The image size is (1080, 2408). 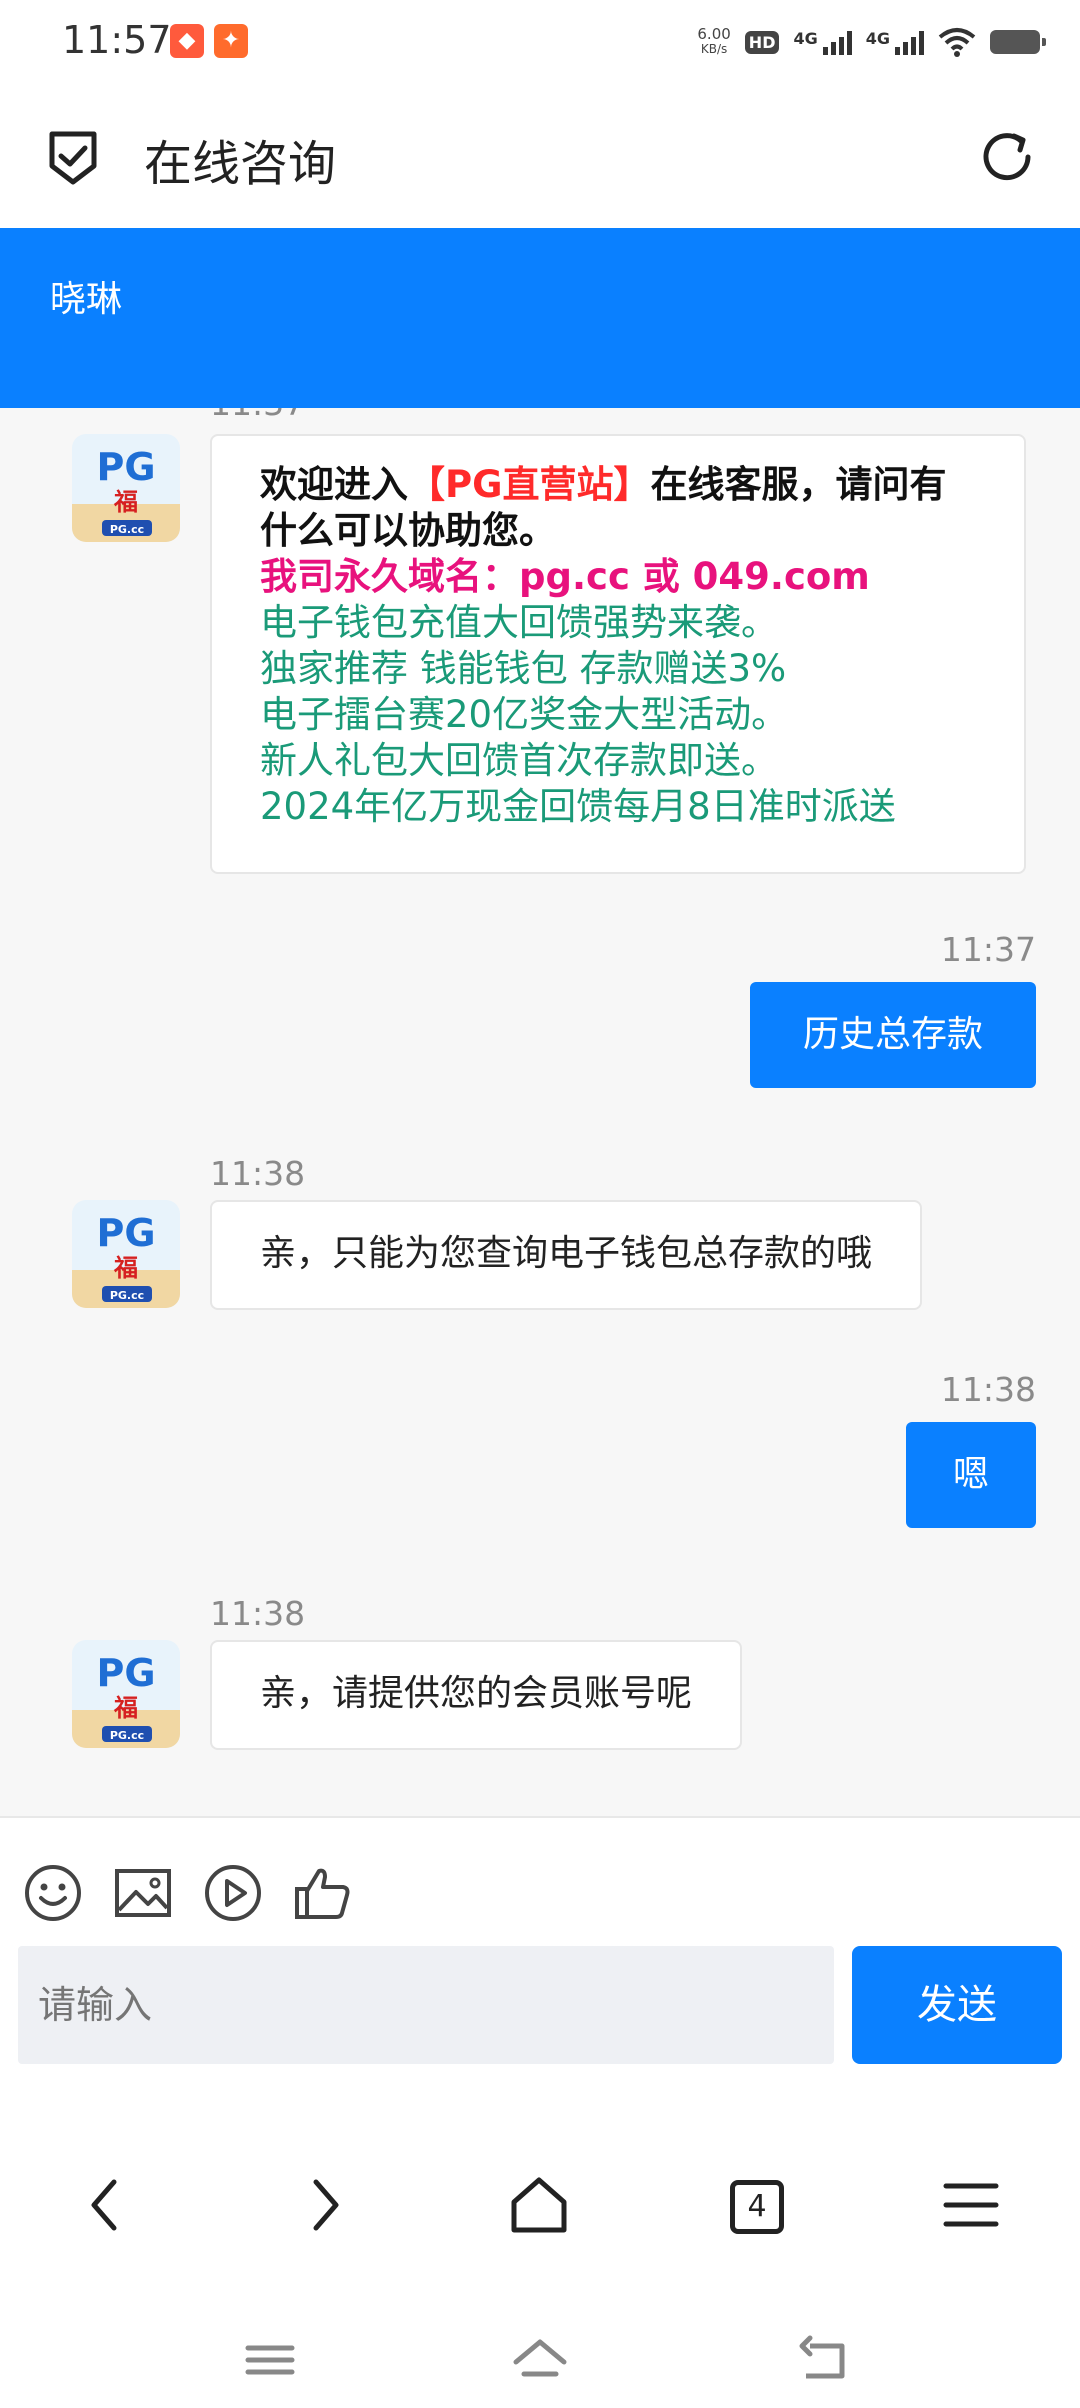 I want to click on composer: 发送, so click(x=540, y=1964).